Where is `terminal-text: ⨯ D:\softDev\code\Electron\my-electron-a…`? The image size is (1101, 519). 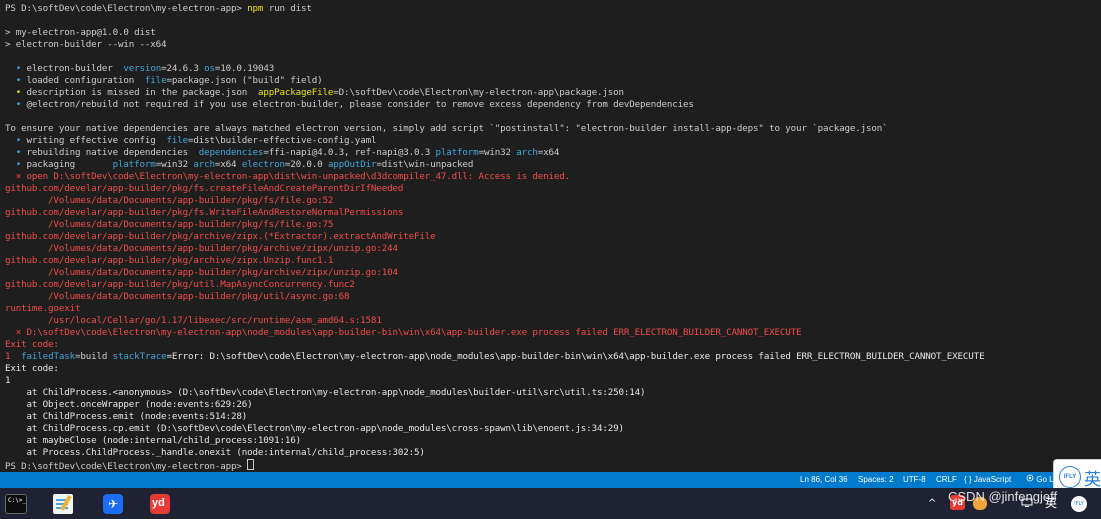
terminal-text: ⨯ D:\softDev\code\Electron\my-electron-a… is located at coordinates (403, 332).